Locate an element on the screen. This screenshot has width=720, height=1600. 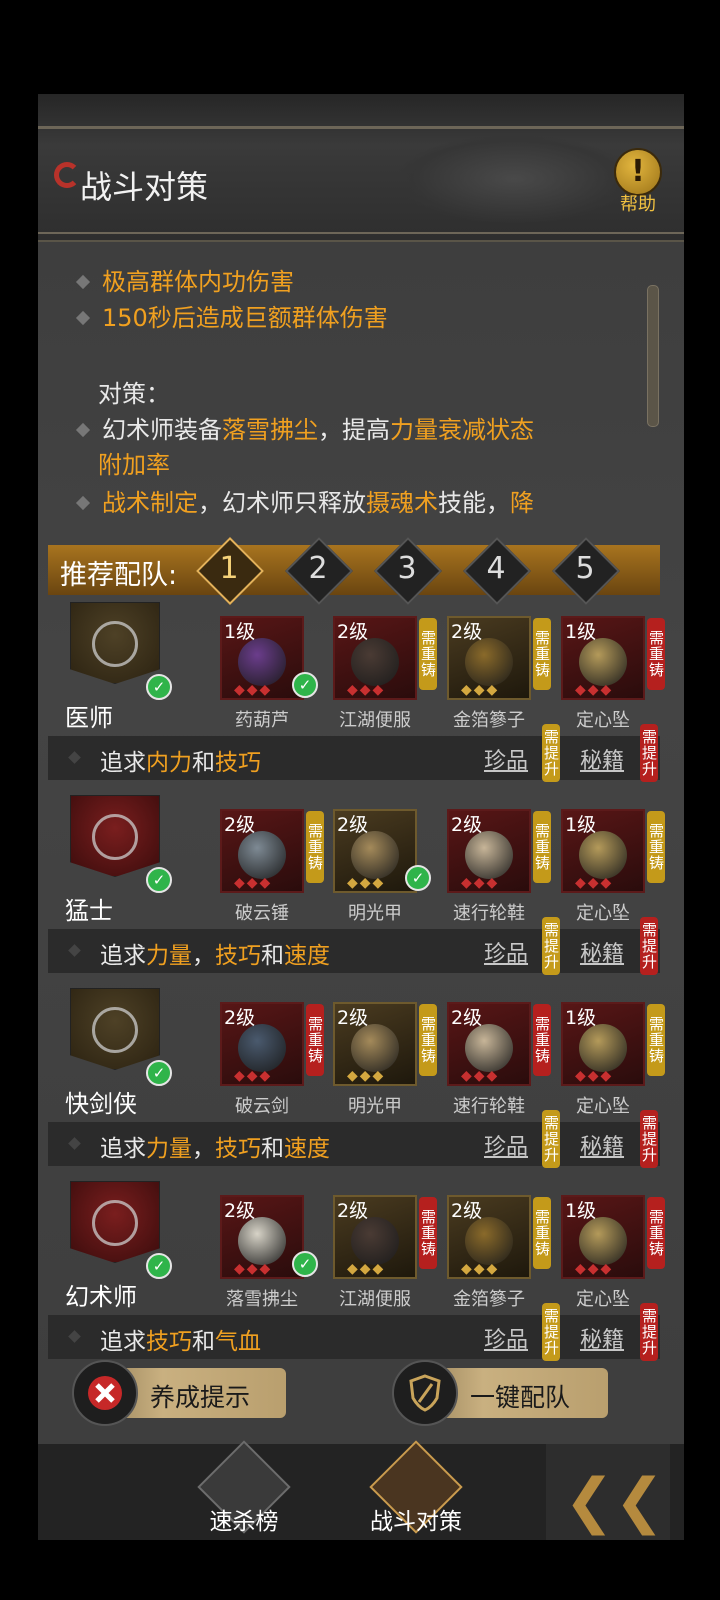
pursuit-text: 追求技巧和气血 is located at coordinates (180, 1339).